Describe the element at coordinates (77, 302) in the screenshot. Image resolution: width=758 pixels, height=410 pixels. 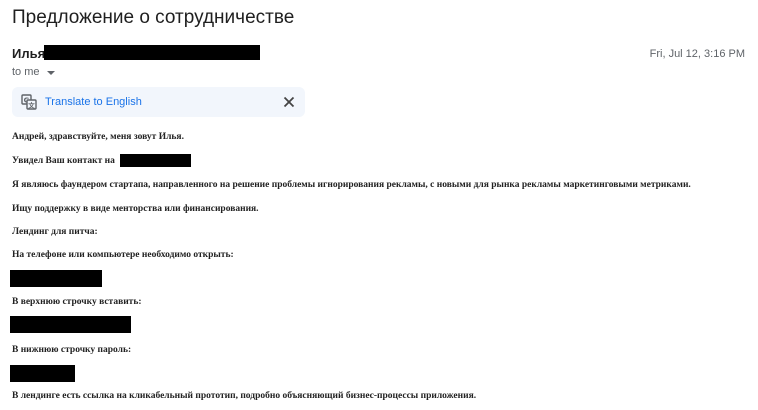
I see `body-top-row: В верхнюю строчку вставить:` at that location.